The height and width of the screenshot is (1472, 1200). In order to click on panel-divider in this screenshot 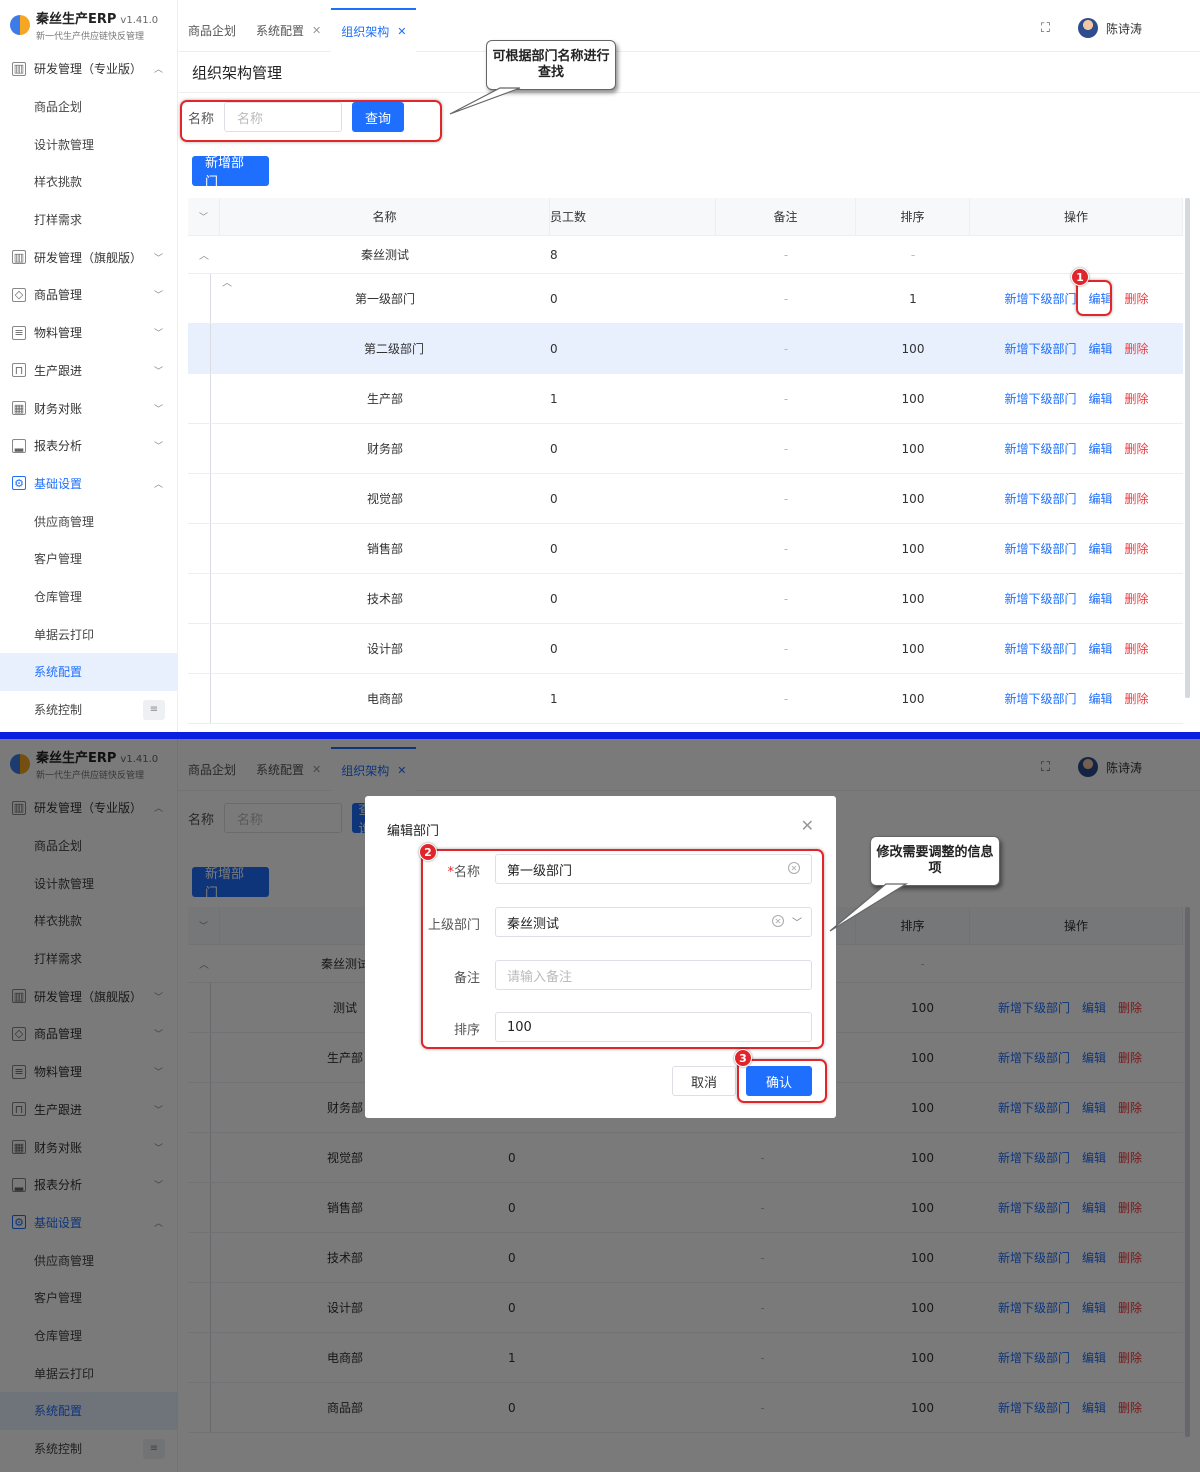, I will do `click(600, 735)`.